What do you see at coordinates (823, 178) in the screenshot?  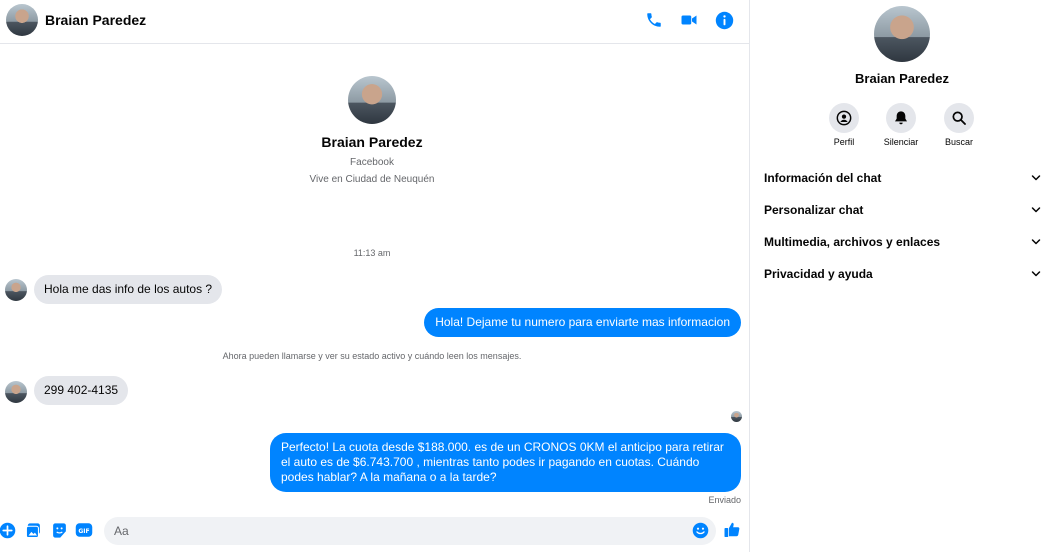 I see `section-label: Información del chat` at bounding box center [823, 178].